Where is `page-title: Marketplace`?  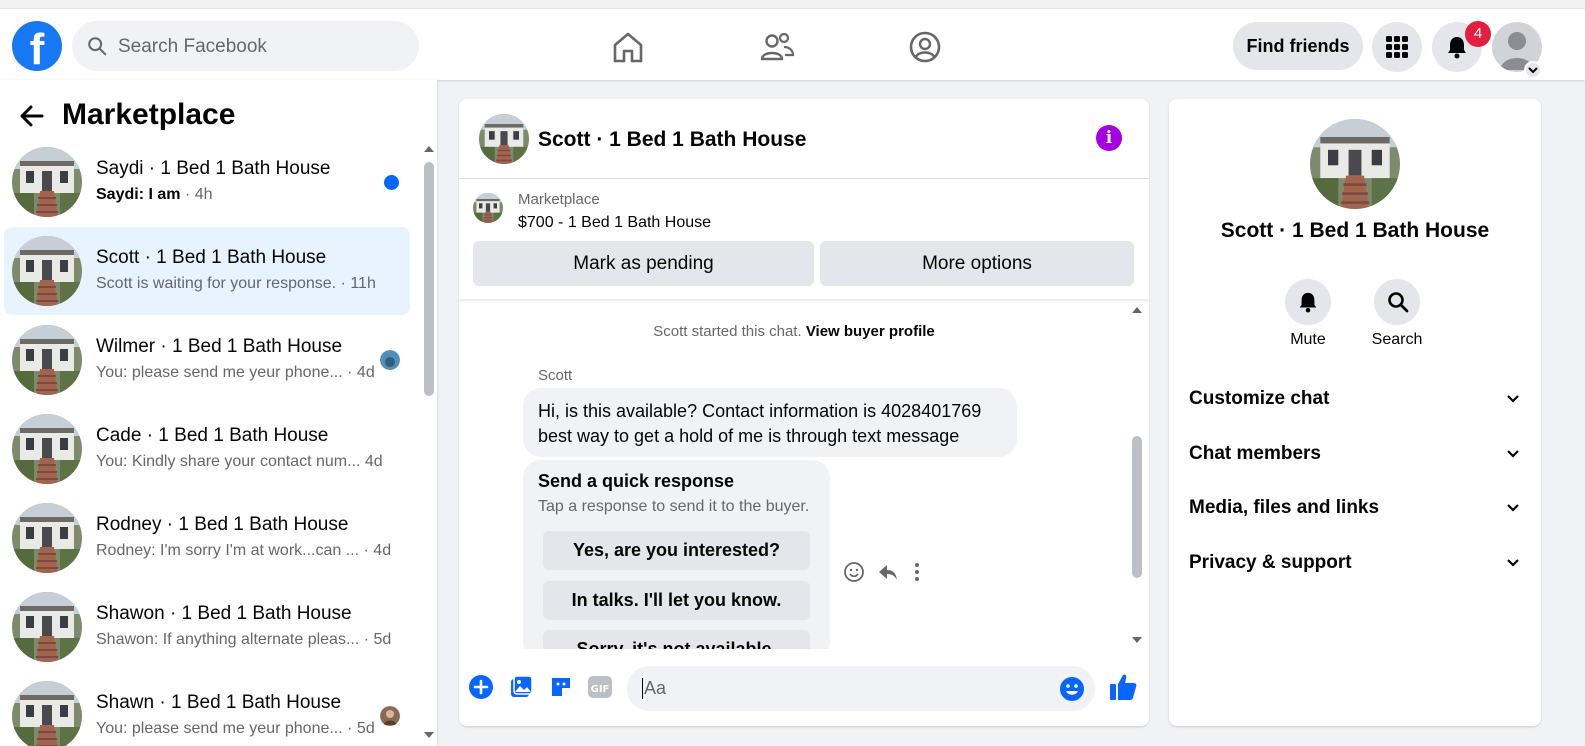
page-title: Marketplace is located at coordinates (149, 114).